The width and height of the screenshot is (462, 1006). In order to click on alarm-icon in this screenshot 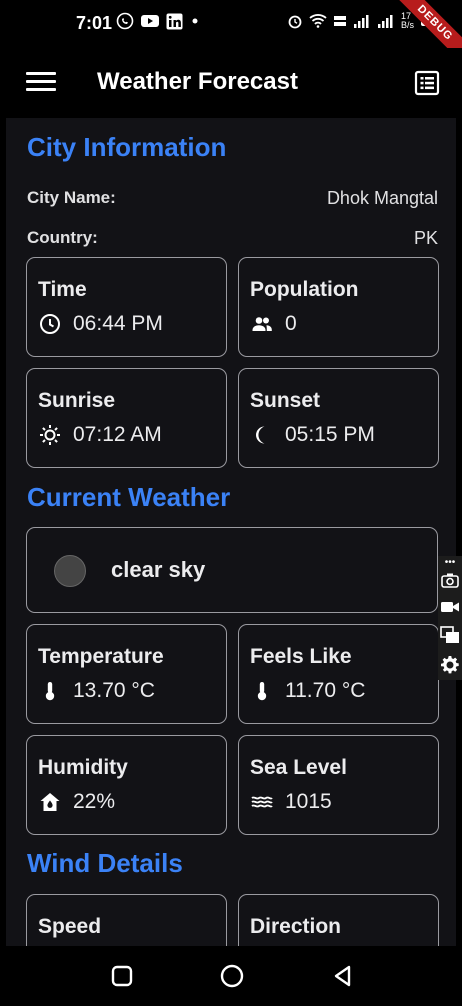, I will do `click(295, 21)`.